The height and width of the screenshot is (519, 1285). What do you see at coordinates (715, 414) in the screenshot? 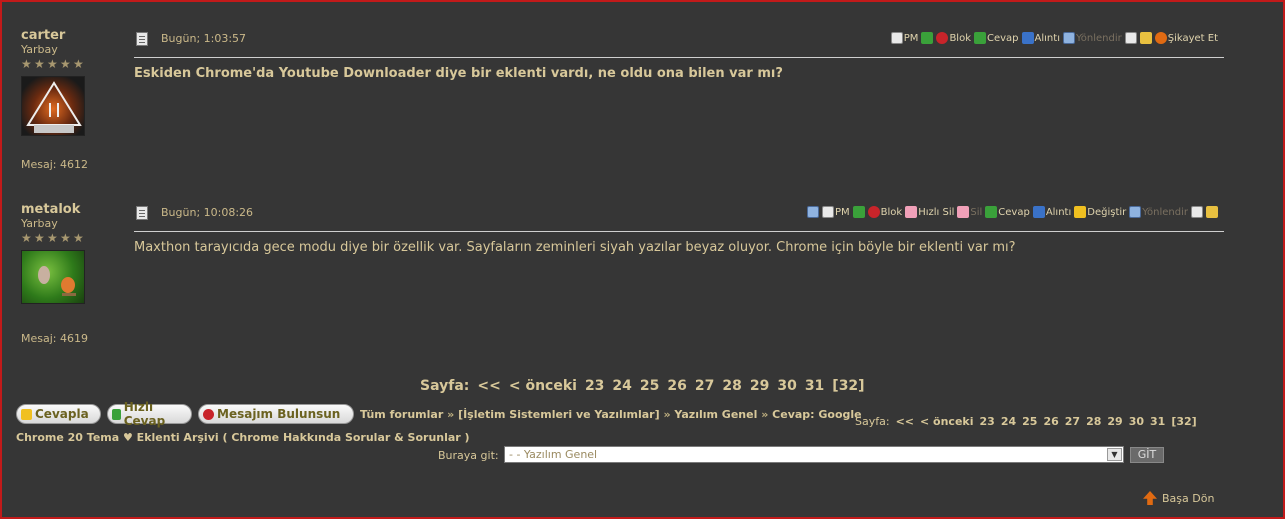
I see `breadcrumb-forum: Yazılım Genel` at bounding box center [715, 414].